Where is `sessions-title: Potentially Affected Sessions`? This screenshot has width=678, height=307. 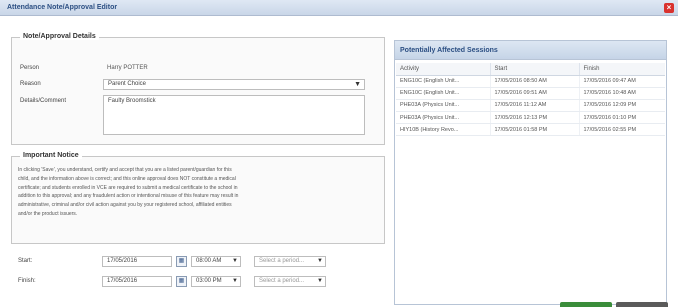
sessions-title: Potentially Affected Sessions is located at coordinates (449, 50).